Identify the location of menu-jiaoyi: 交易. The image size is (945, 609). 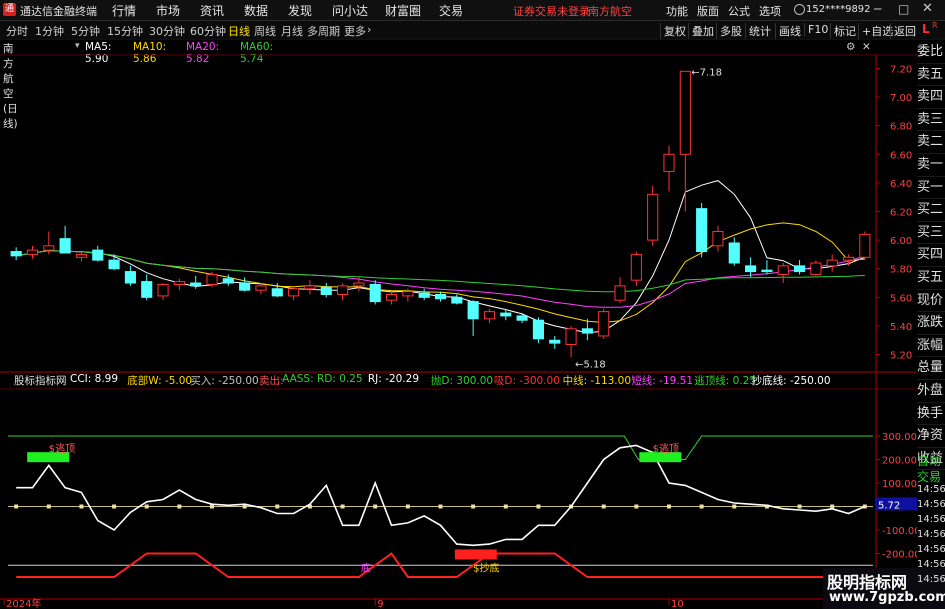
(451, 10).